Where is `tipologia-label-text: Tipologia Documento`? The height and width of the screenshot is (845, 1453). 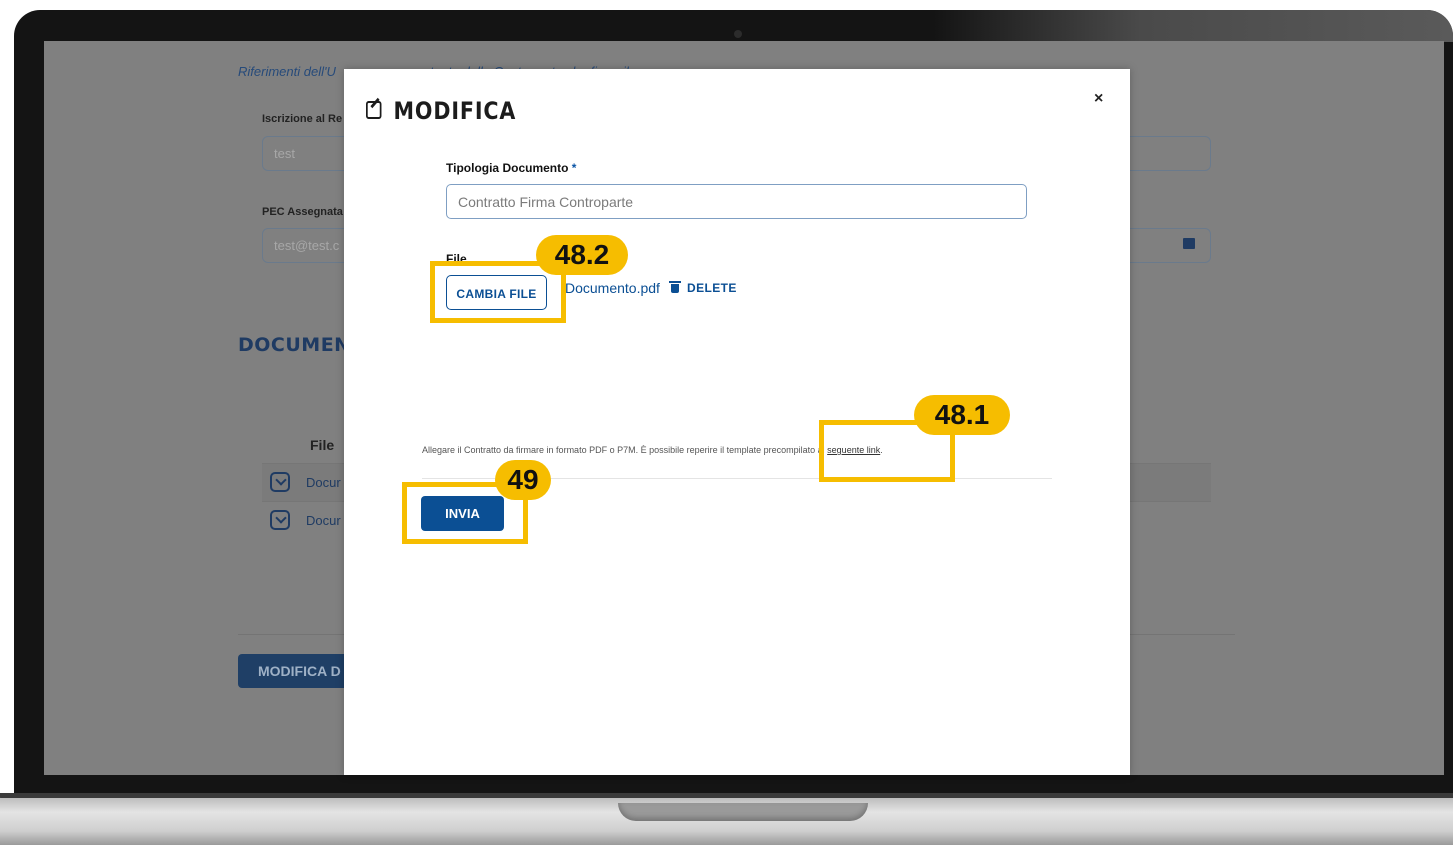 tipologia-label-text: Tipologia Documento is located at coordinates (507, 168).